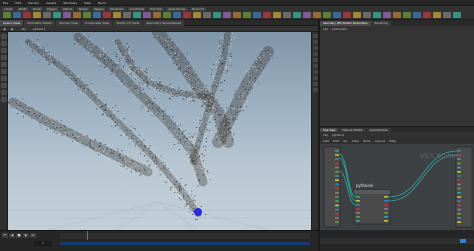 This screenshot has height=251, width=474. I want to click on jump-start-button: ⏮, so click(5, 235).